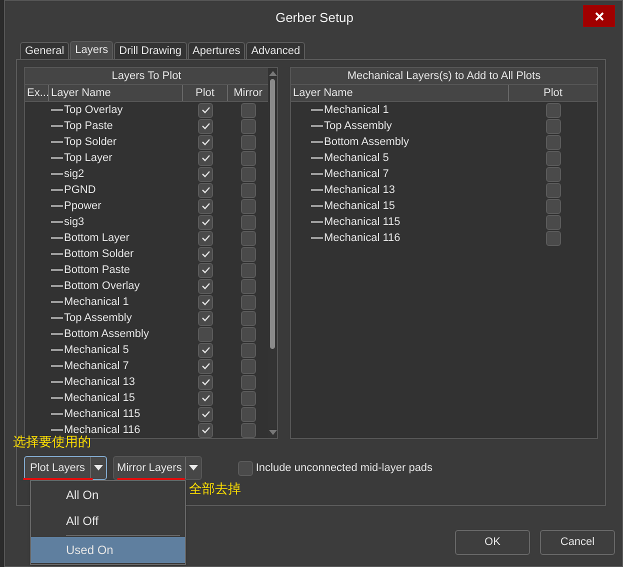 Image resolution: width=623 pixels, height=567 pixels. I want to click on menu-item: All On, so click(108, 495).